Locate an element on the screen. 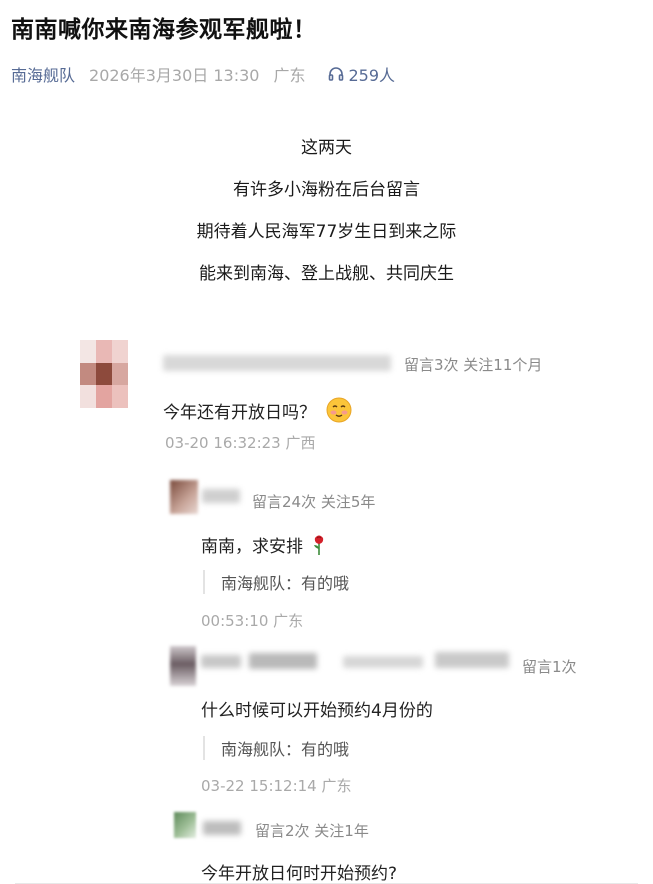 This screenshot has width=653, height=884. reply-stats: 留言24次 关注5年 is located at coordinates (314, 502).